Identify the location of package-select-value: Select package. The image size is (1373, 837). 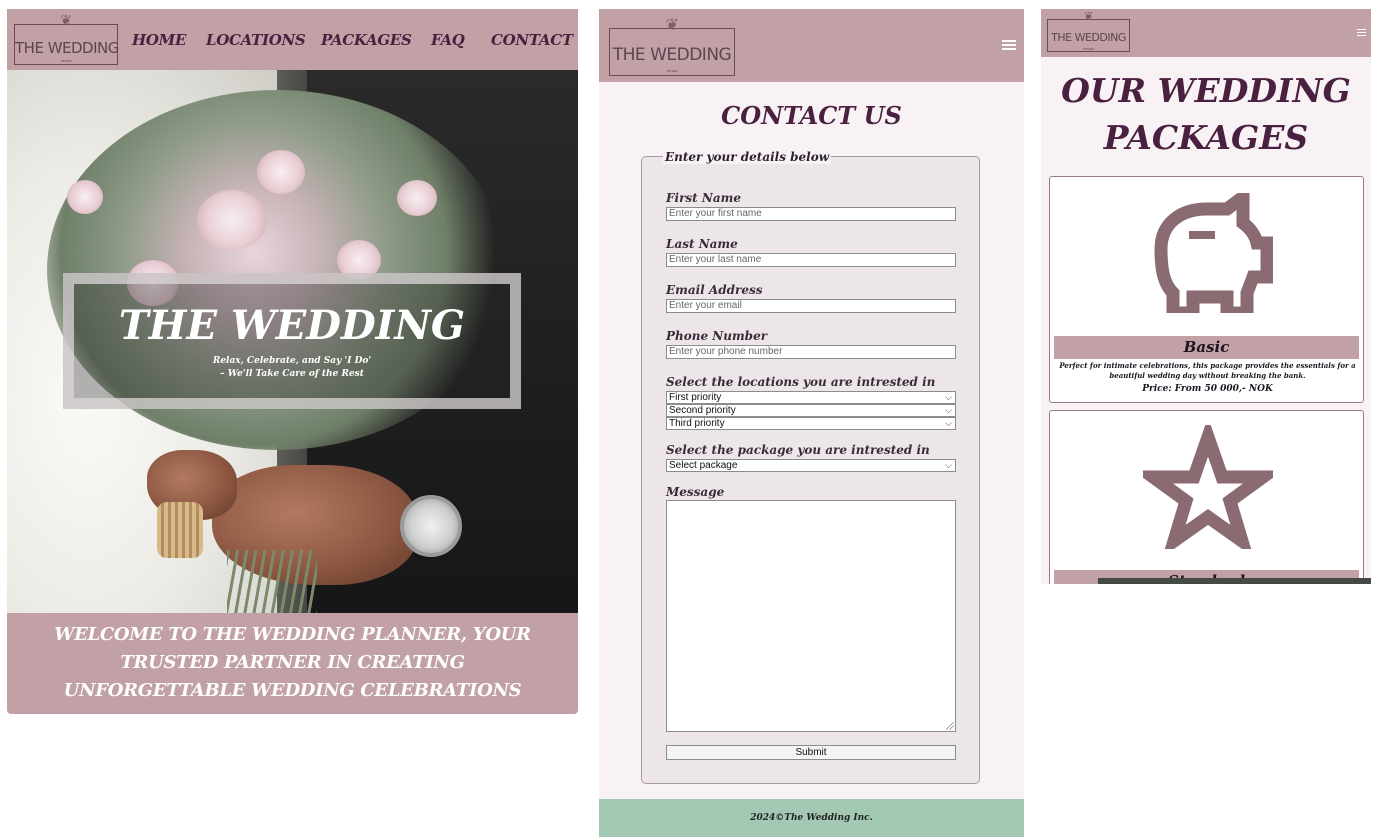
(703, 465).